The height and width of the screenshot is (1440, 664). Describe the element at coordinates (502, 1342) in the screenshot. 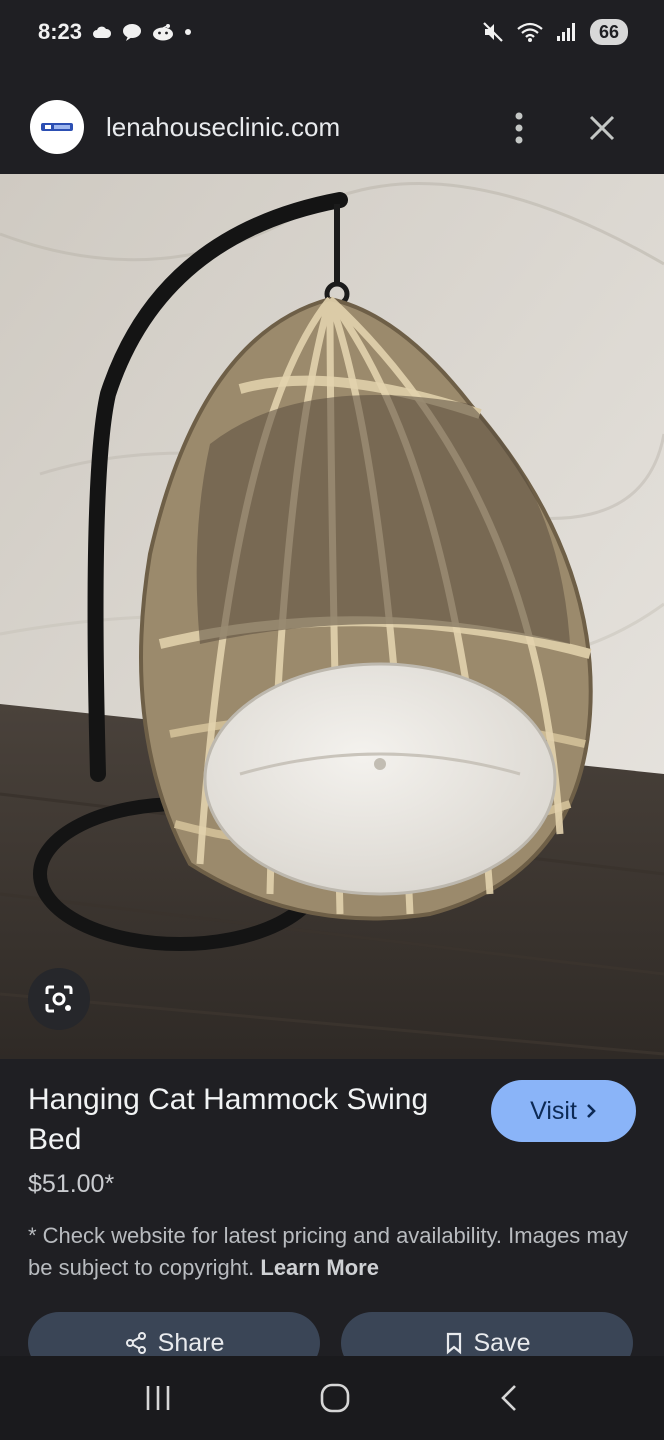

I see `save-label: Save` at that location.